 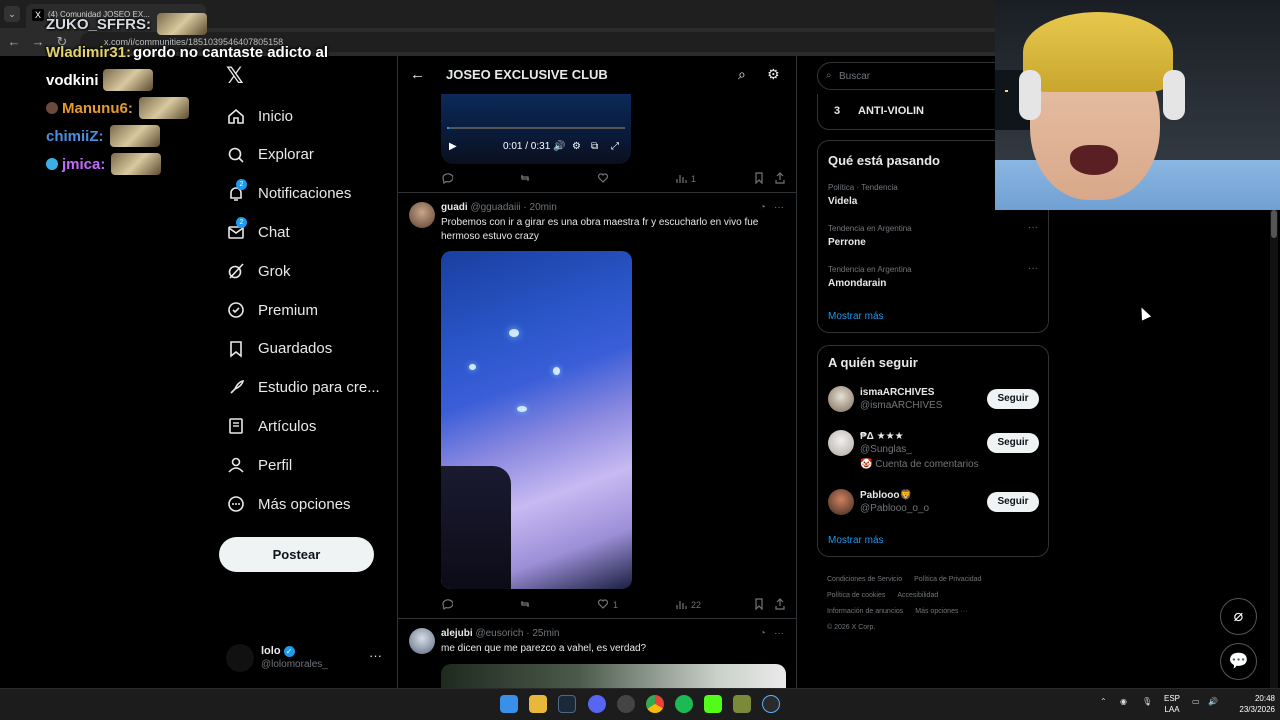 What do you see at coordinates (545, 633) in the screenshot?
I see `tweet-time: 25min` at bounding box center [545, 633].